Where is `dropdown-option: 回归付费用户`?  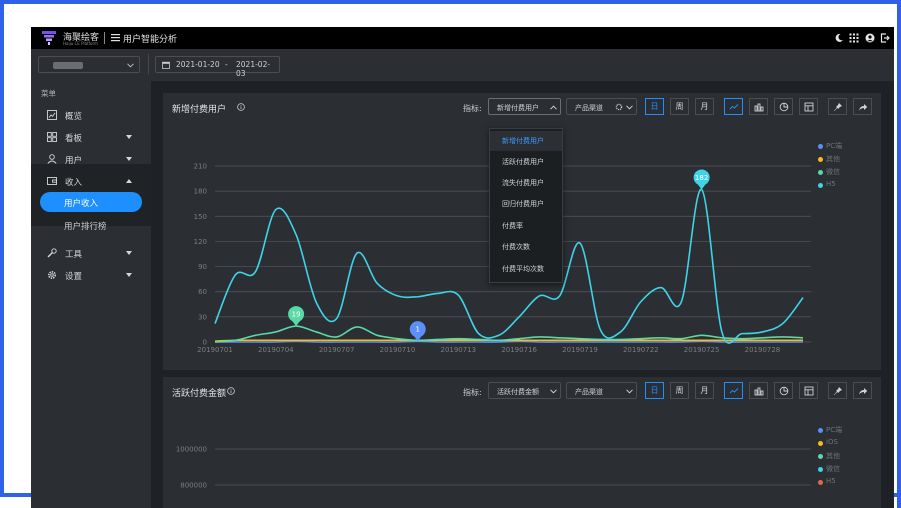 dropdown-option: 回归付费用户 is located at coordinates (526, 204).